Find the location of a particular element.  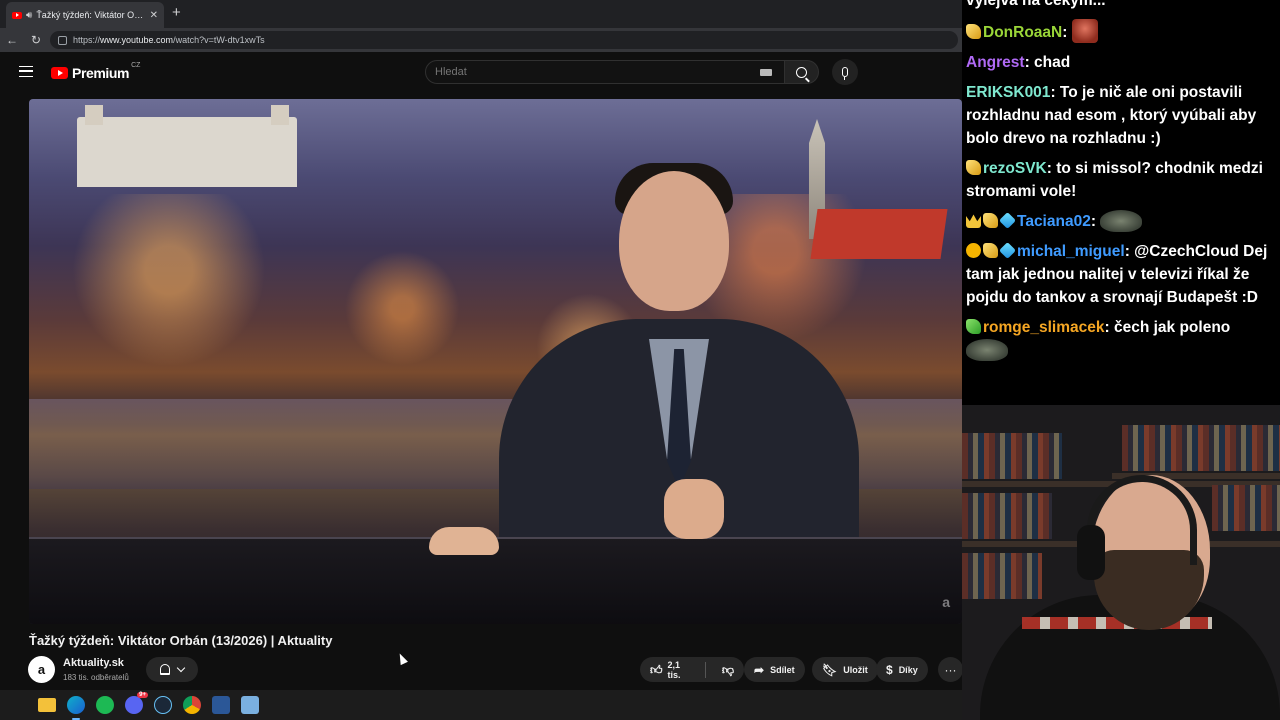

url-host: www.youtube.com is located at coordinates (137, 40).